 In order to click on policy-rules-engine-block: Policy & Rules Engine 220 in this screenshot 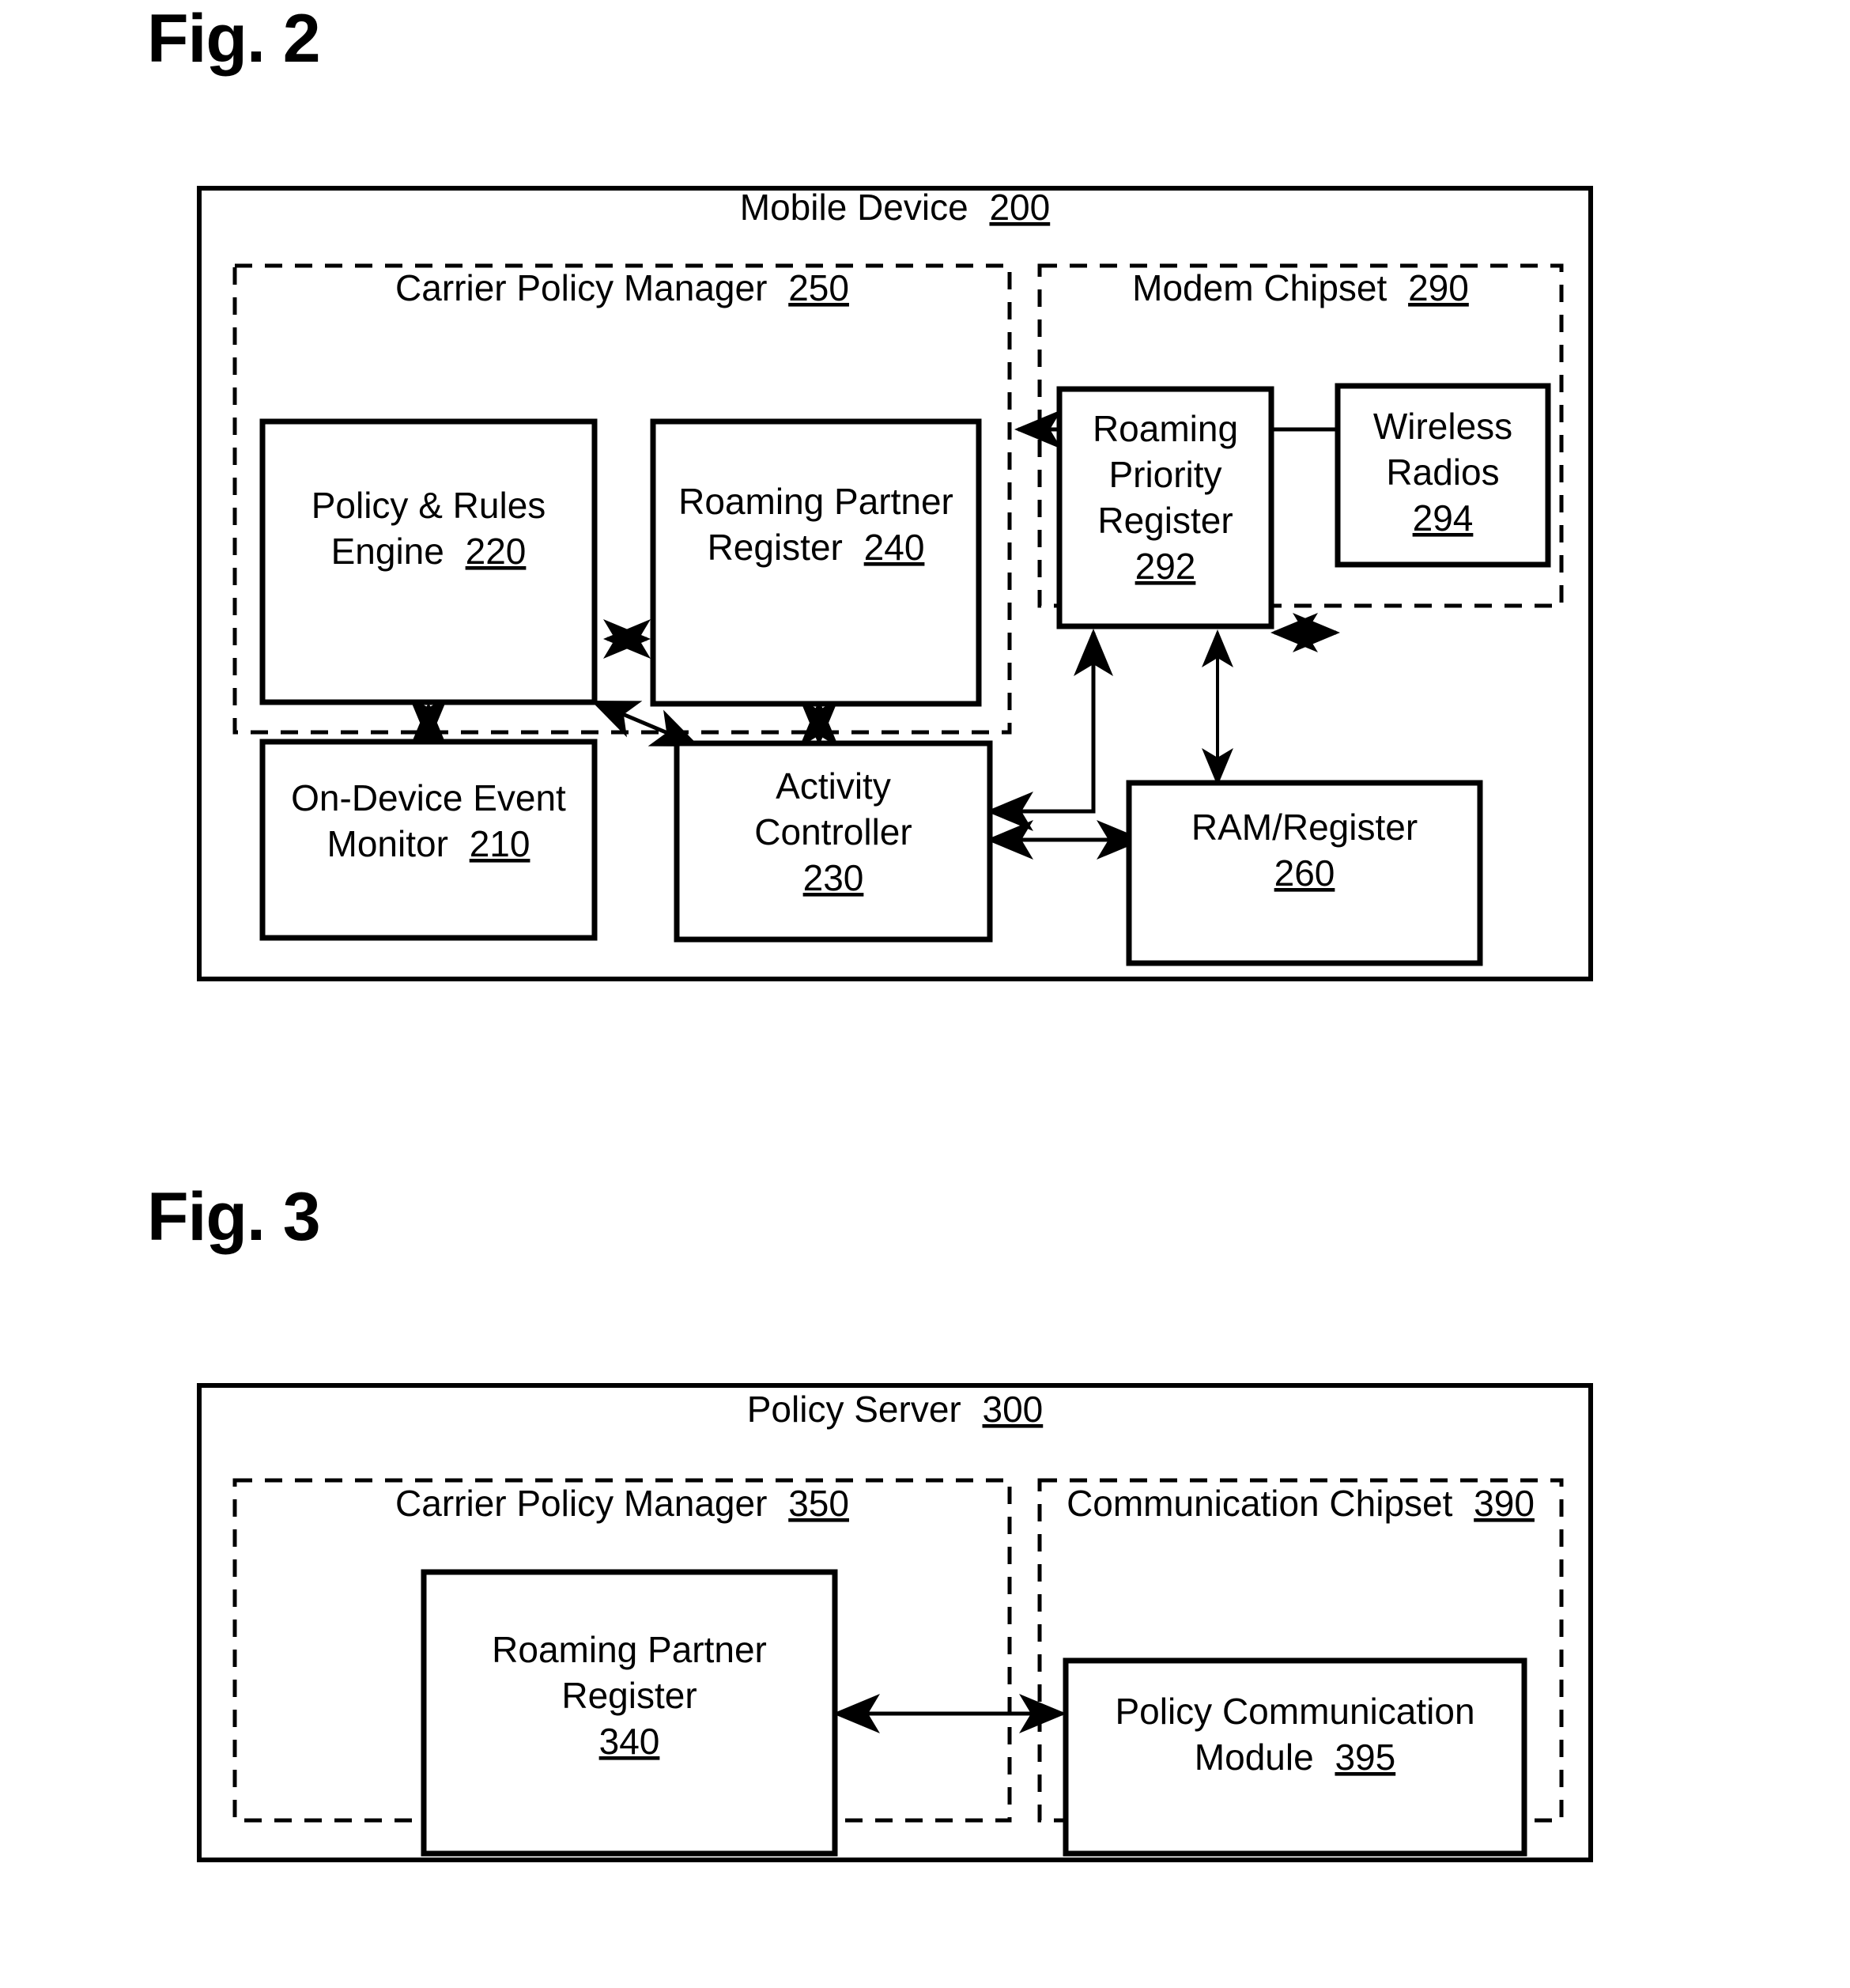, I will do `click(428, 561)`.